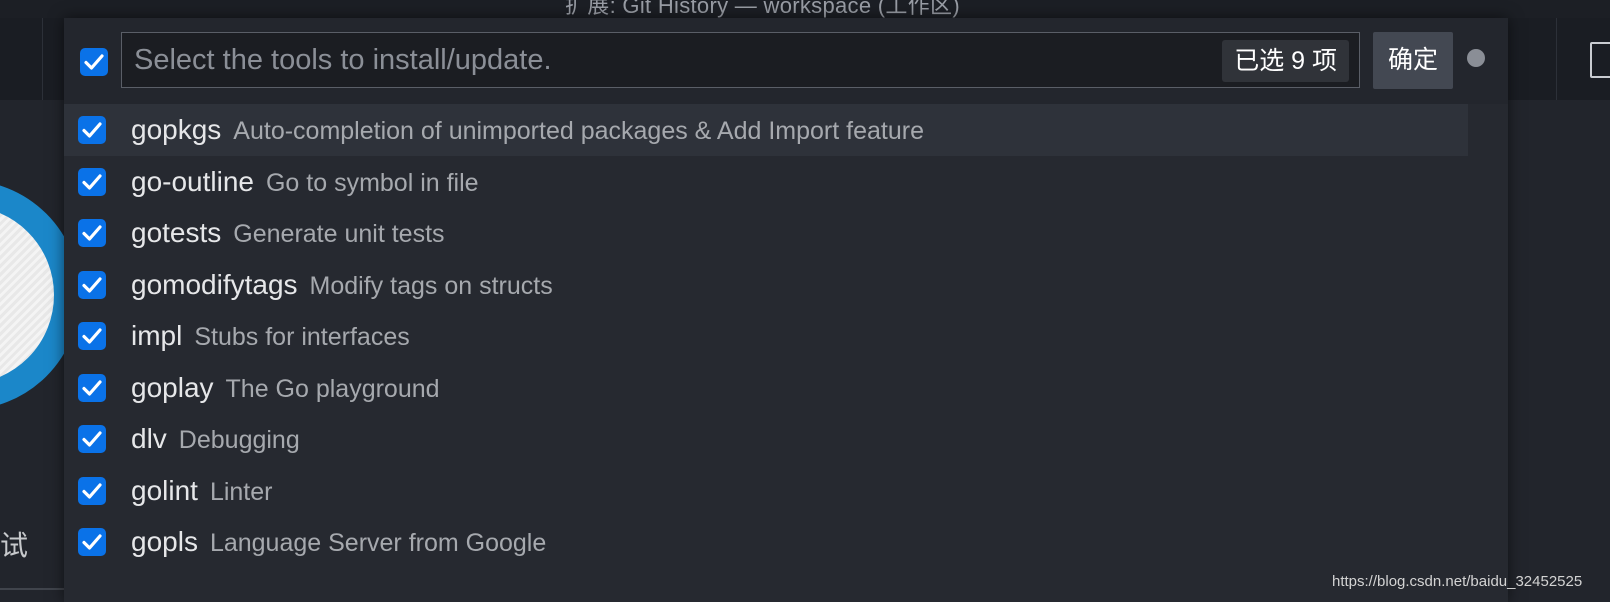  What do you see at coordinates (1600, 60) in the screenshot?
I see `new-file-icon` at bounding box center [1600, 60].